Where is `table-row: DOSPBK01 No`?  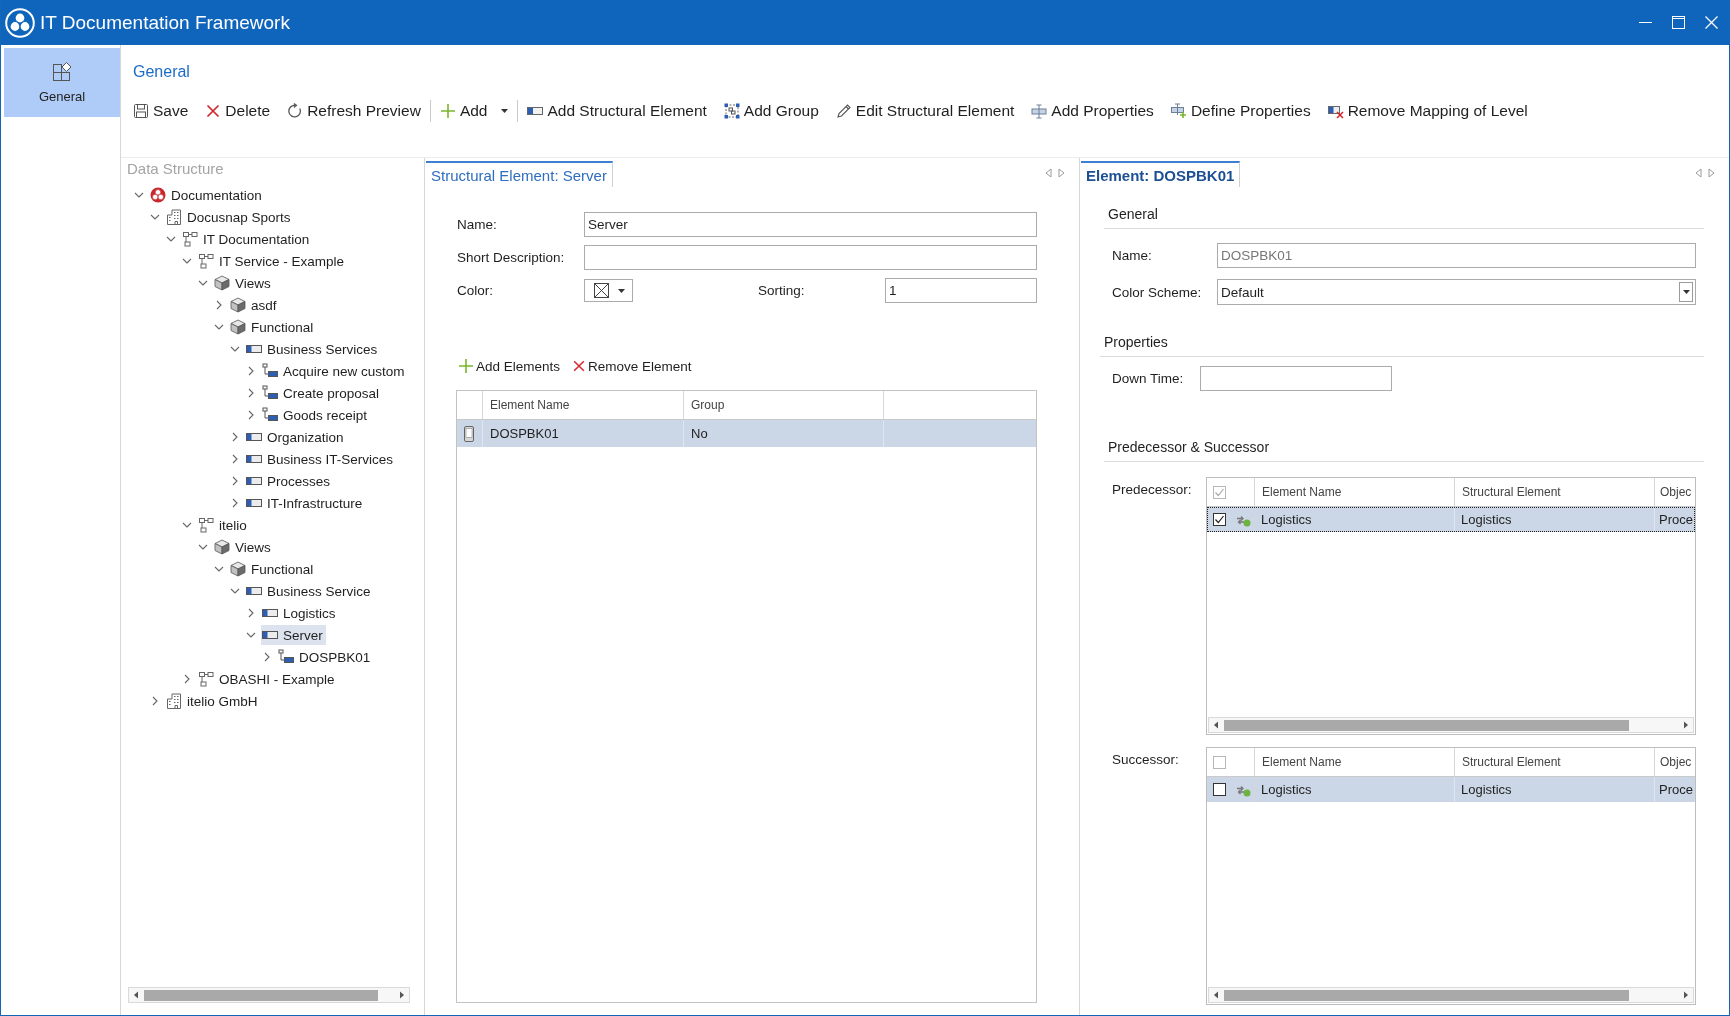
table-row: DOSPBK01 No is located at coordinates (746, 433).